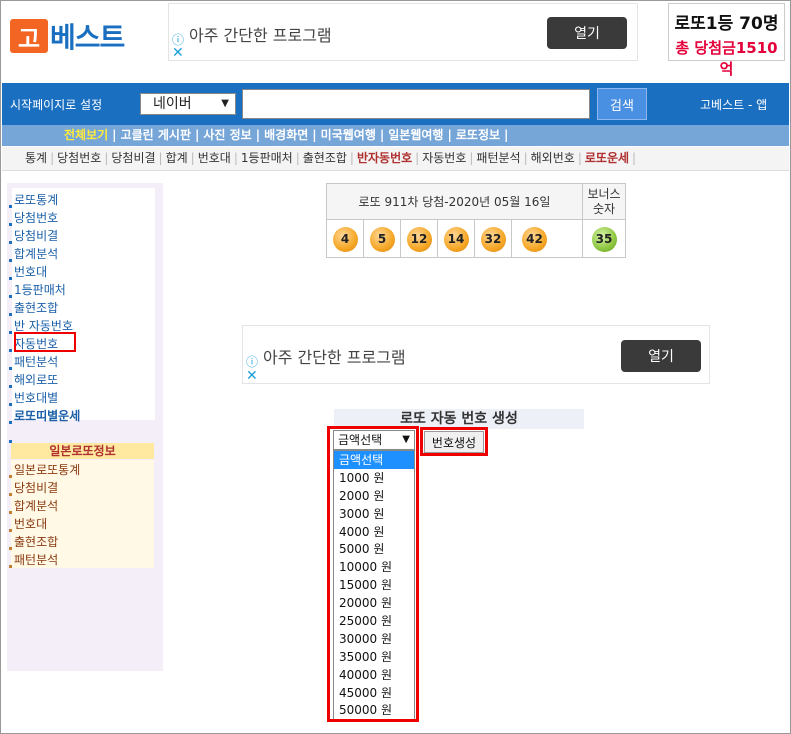 This screenshot has width=791, height=734. Describe the element at coordinates (82, 451) in the screenshot. I see `jp-lotto-header: 일본로또정보` at that location.